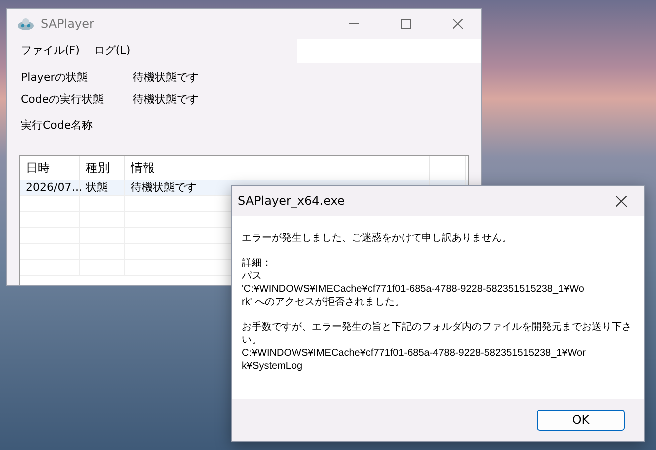 Image resolution: width=656 pixels, height=450 pixels. I want to click on ok-button: OK, so click(581, 420).